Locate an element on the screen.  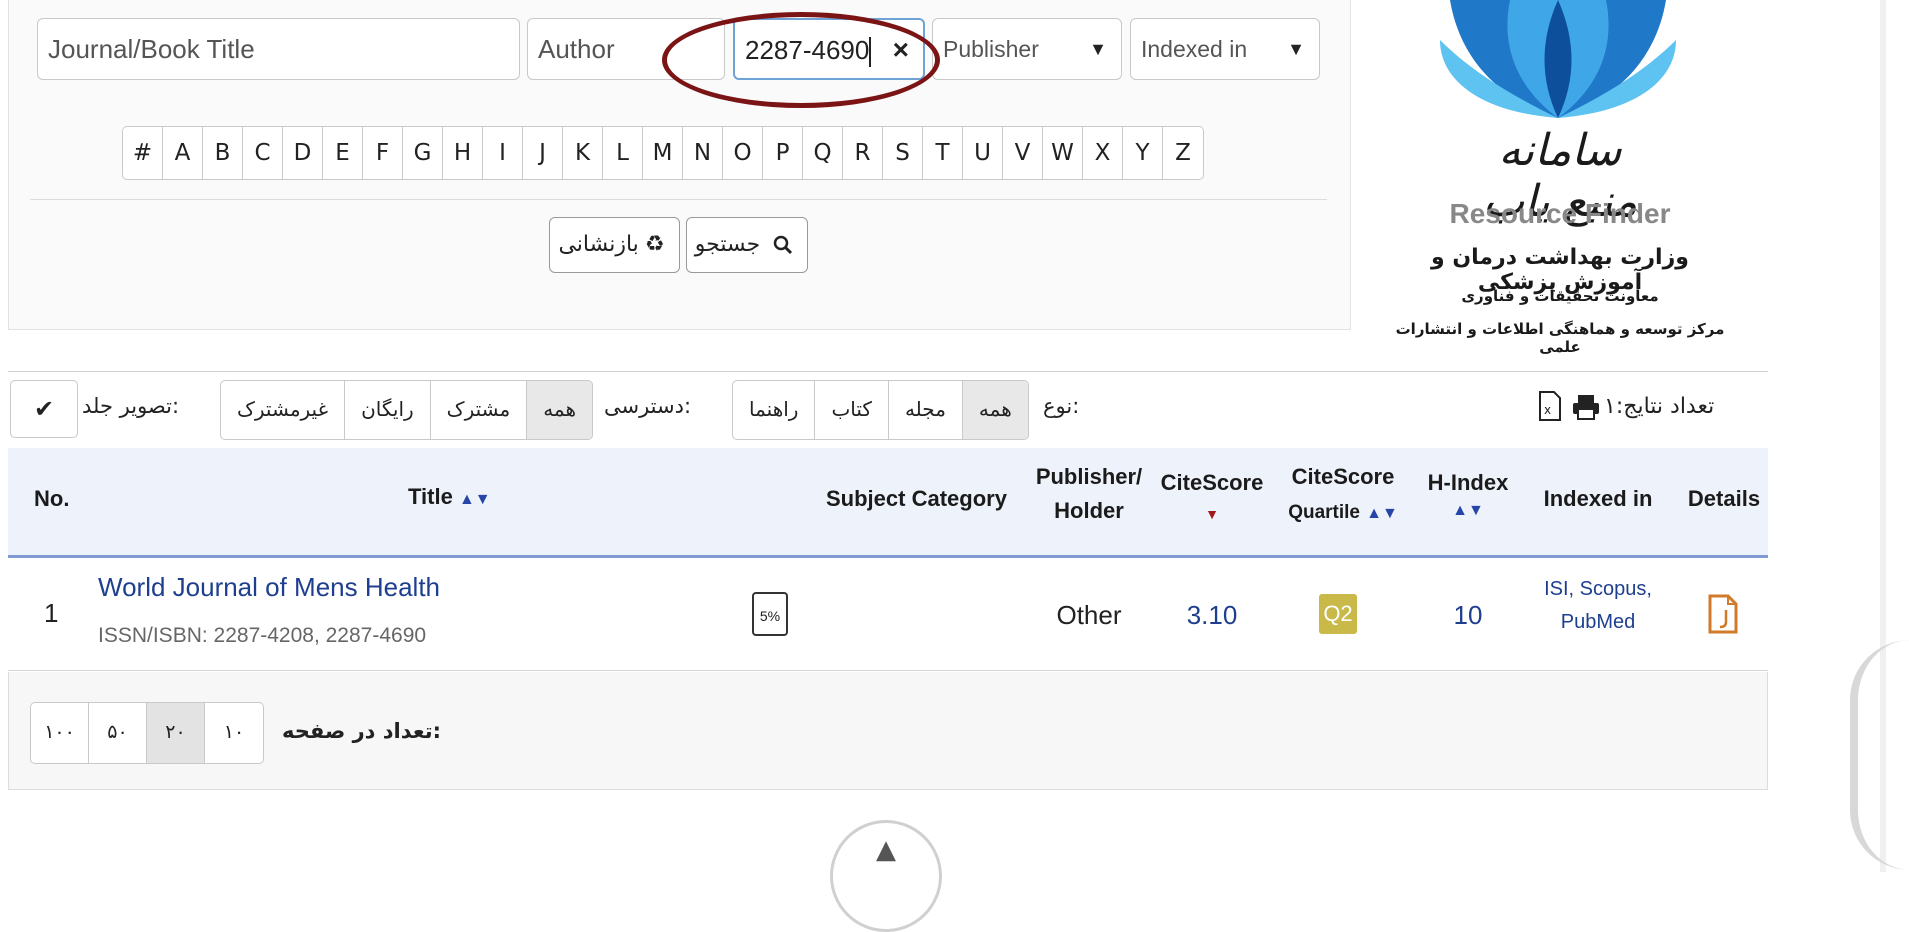
logo-lotus-icon is located at coordinates (1558, 59).